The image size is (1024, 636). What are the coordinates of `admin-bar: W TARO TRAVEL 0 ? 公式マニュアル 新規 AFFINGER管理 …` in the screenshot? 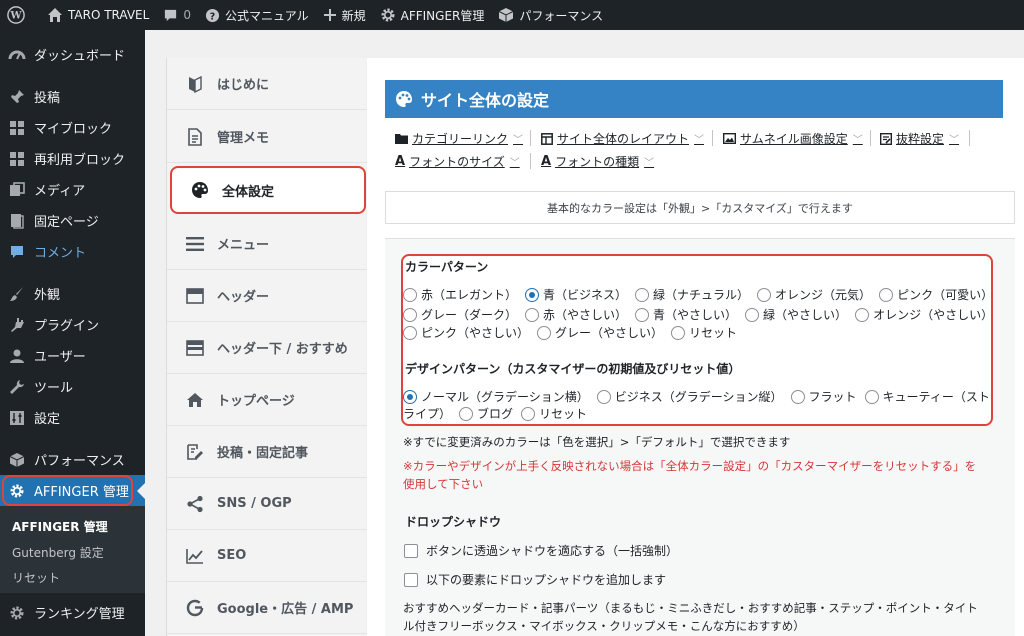 It's located at (512, 15).